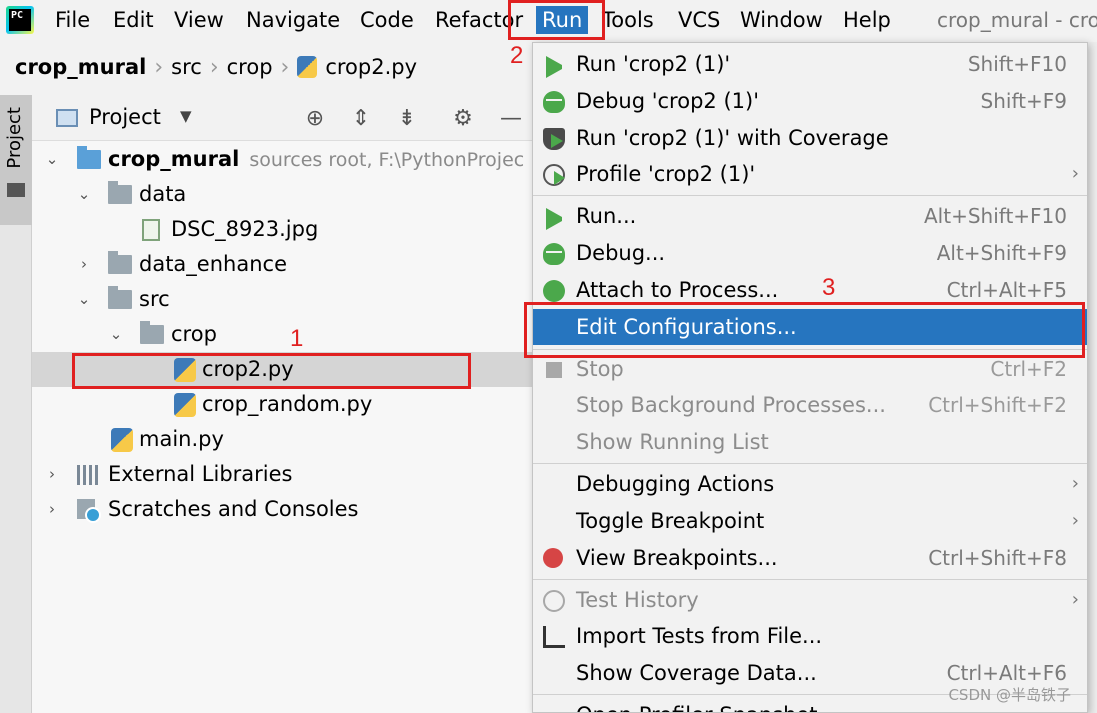 This screenshot has height=713, width=1097. Describe the element at coordinates (194, 334) in the screenshot. I see `tree-label: crop` at that location.